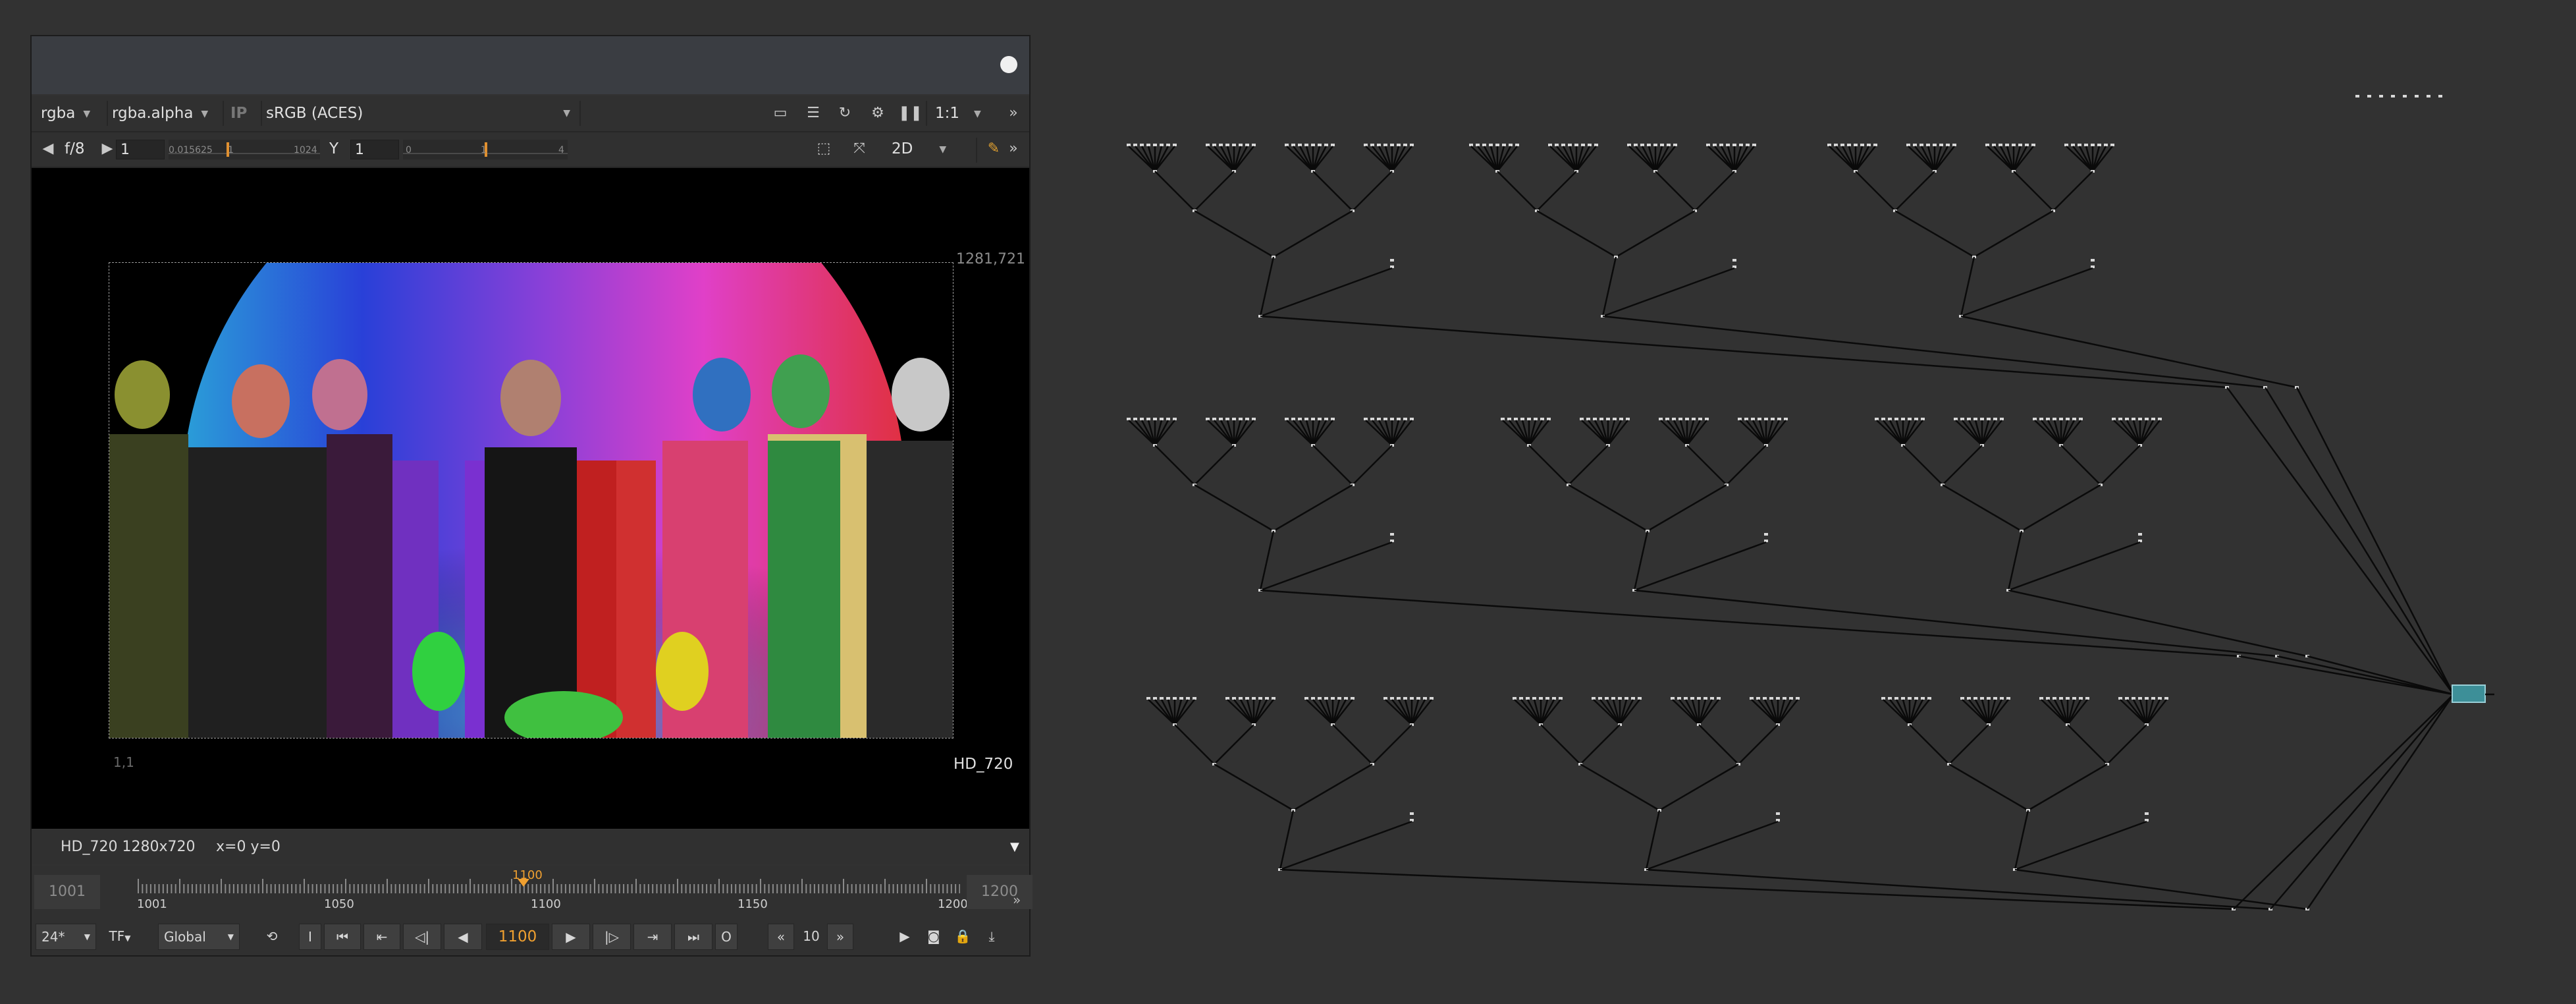  Describe the element at coordinates (840, 937) in the screenshot. I see `step-forward-icon: »` at that location.